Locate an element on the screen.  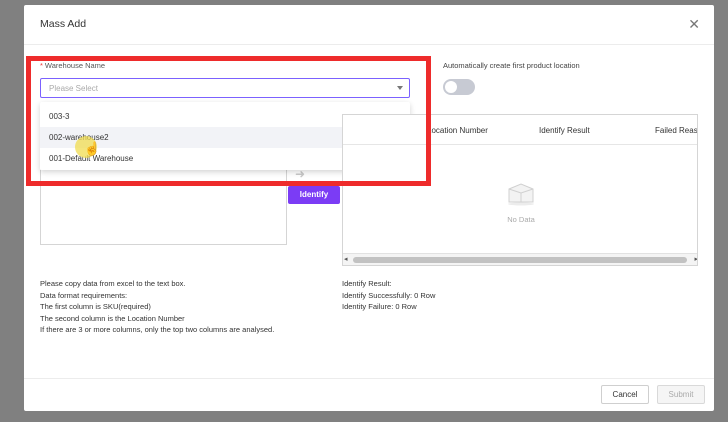
identify-button: Identify is located at coordinates (314, 195).